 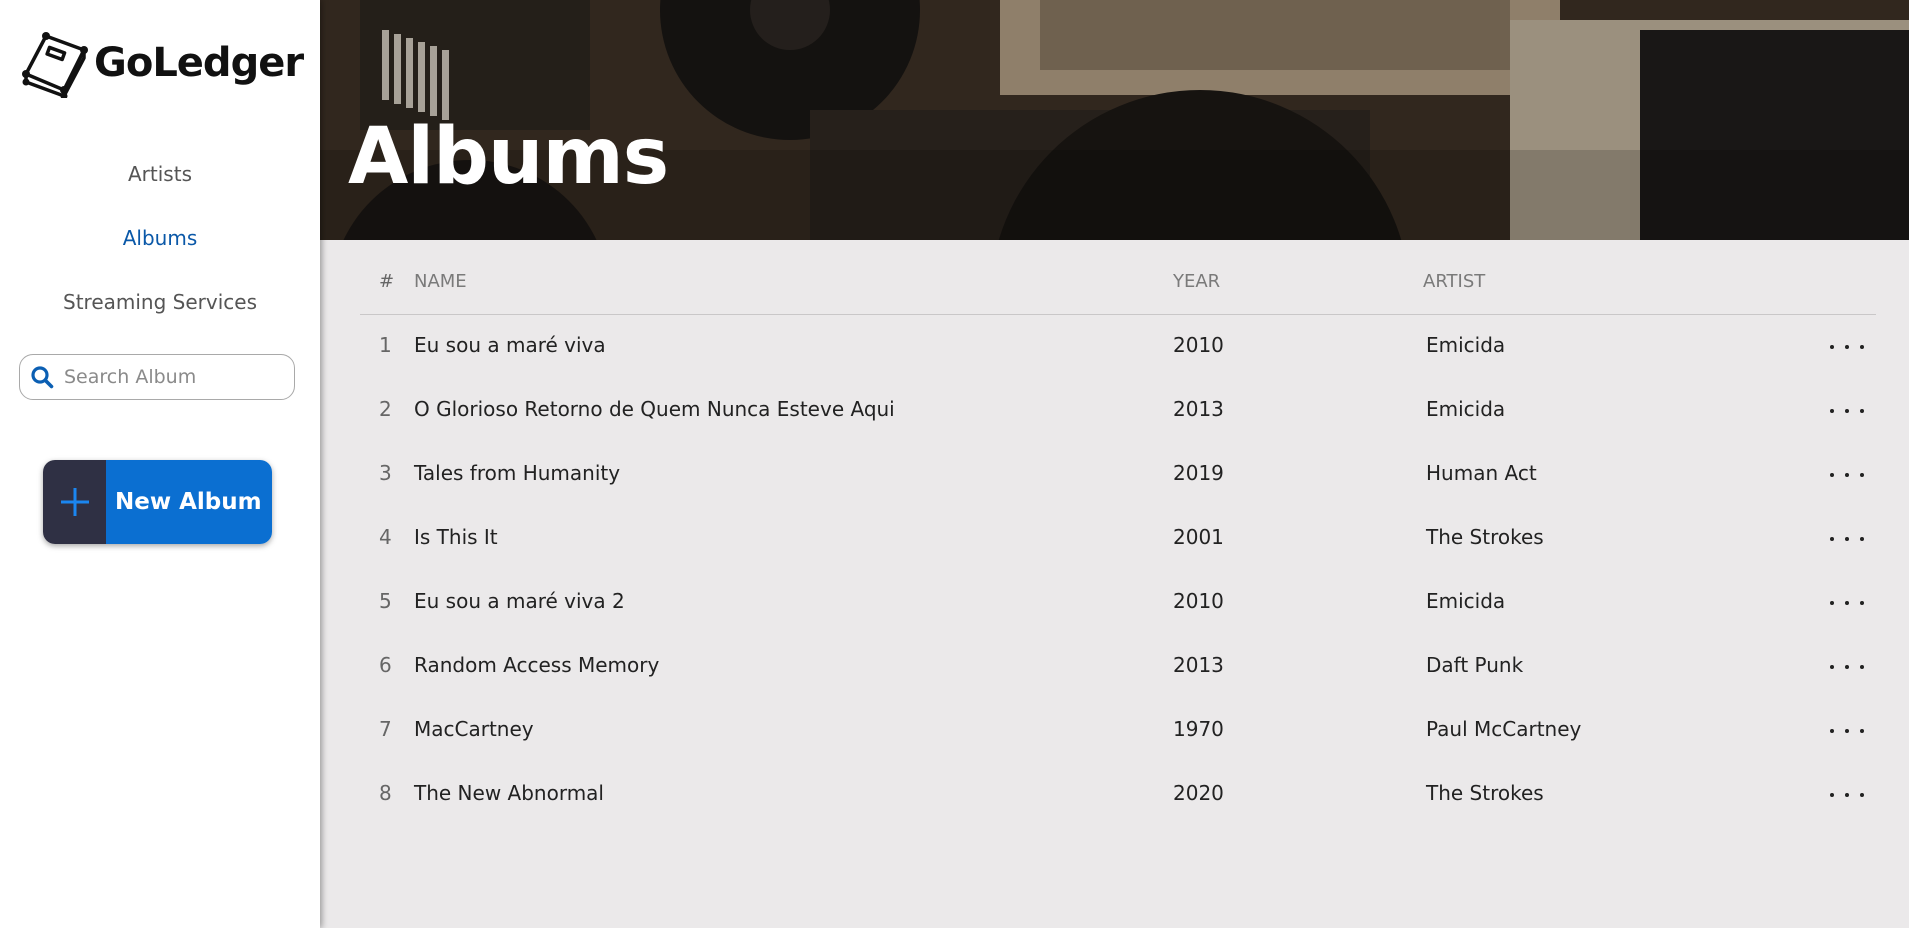 What do you see at coordinates (385, 537) in the screenshot?
I see `row-number: 4` at bounding box center [385, 537].